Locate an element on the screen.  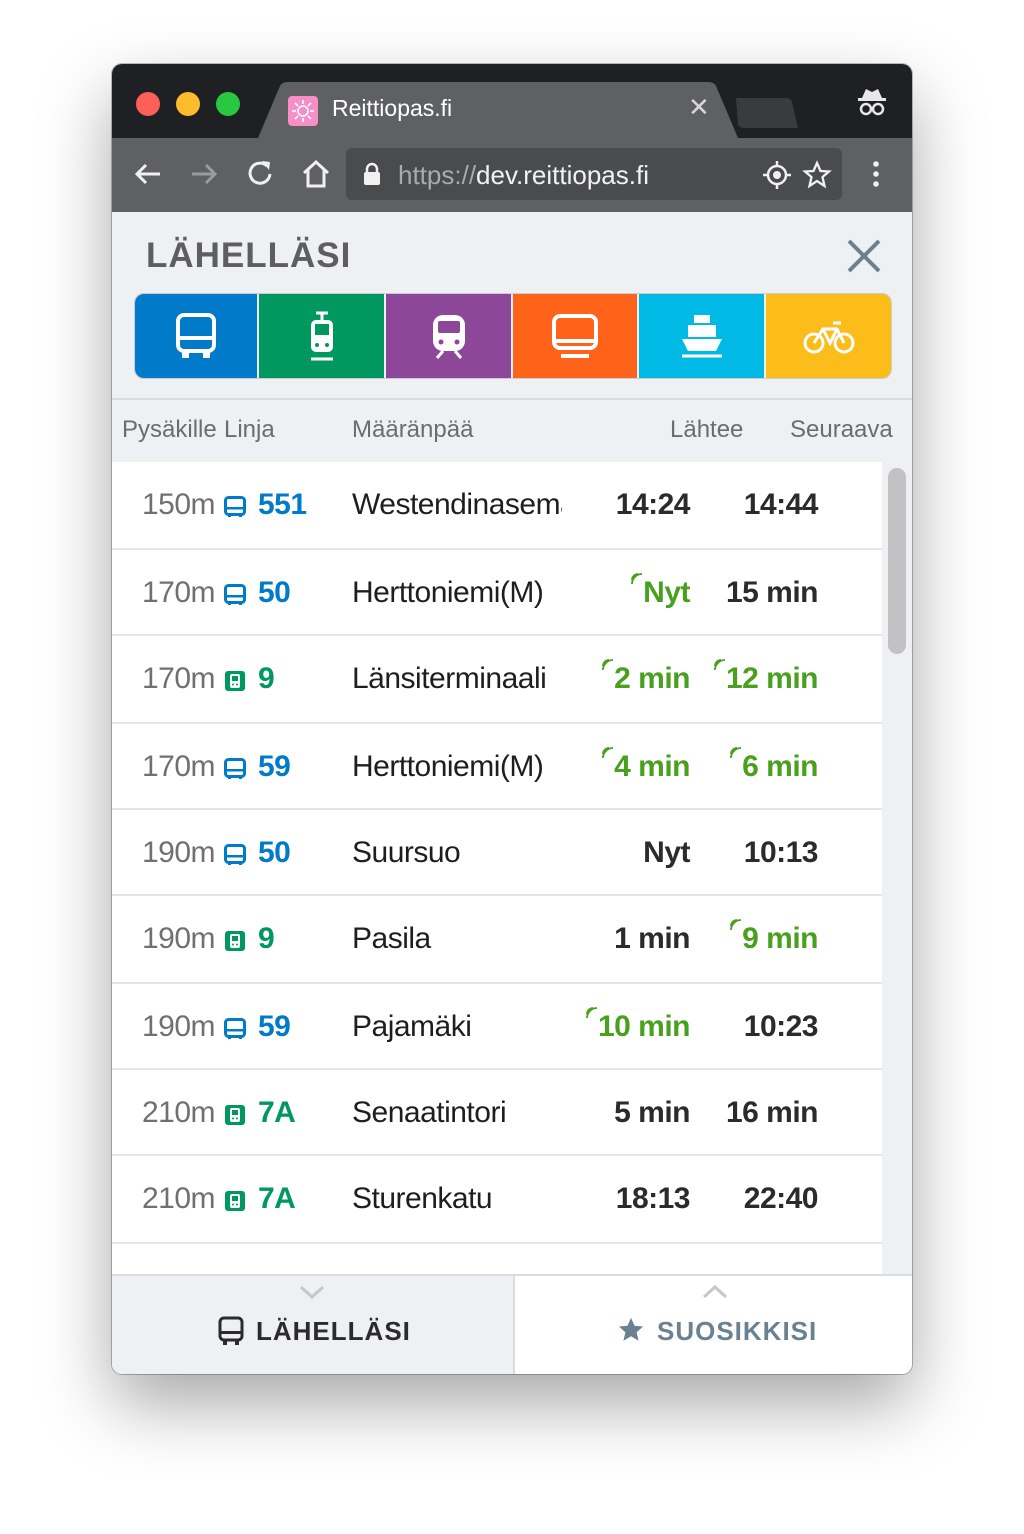
column-header-next: Seuraava is located at coordinates (841, 429).